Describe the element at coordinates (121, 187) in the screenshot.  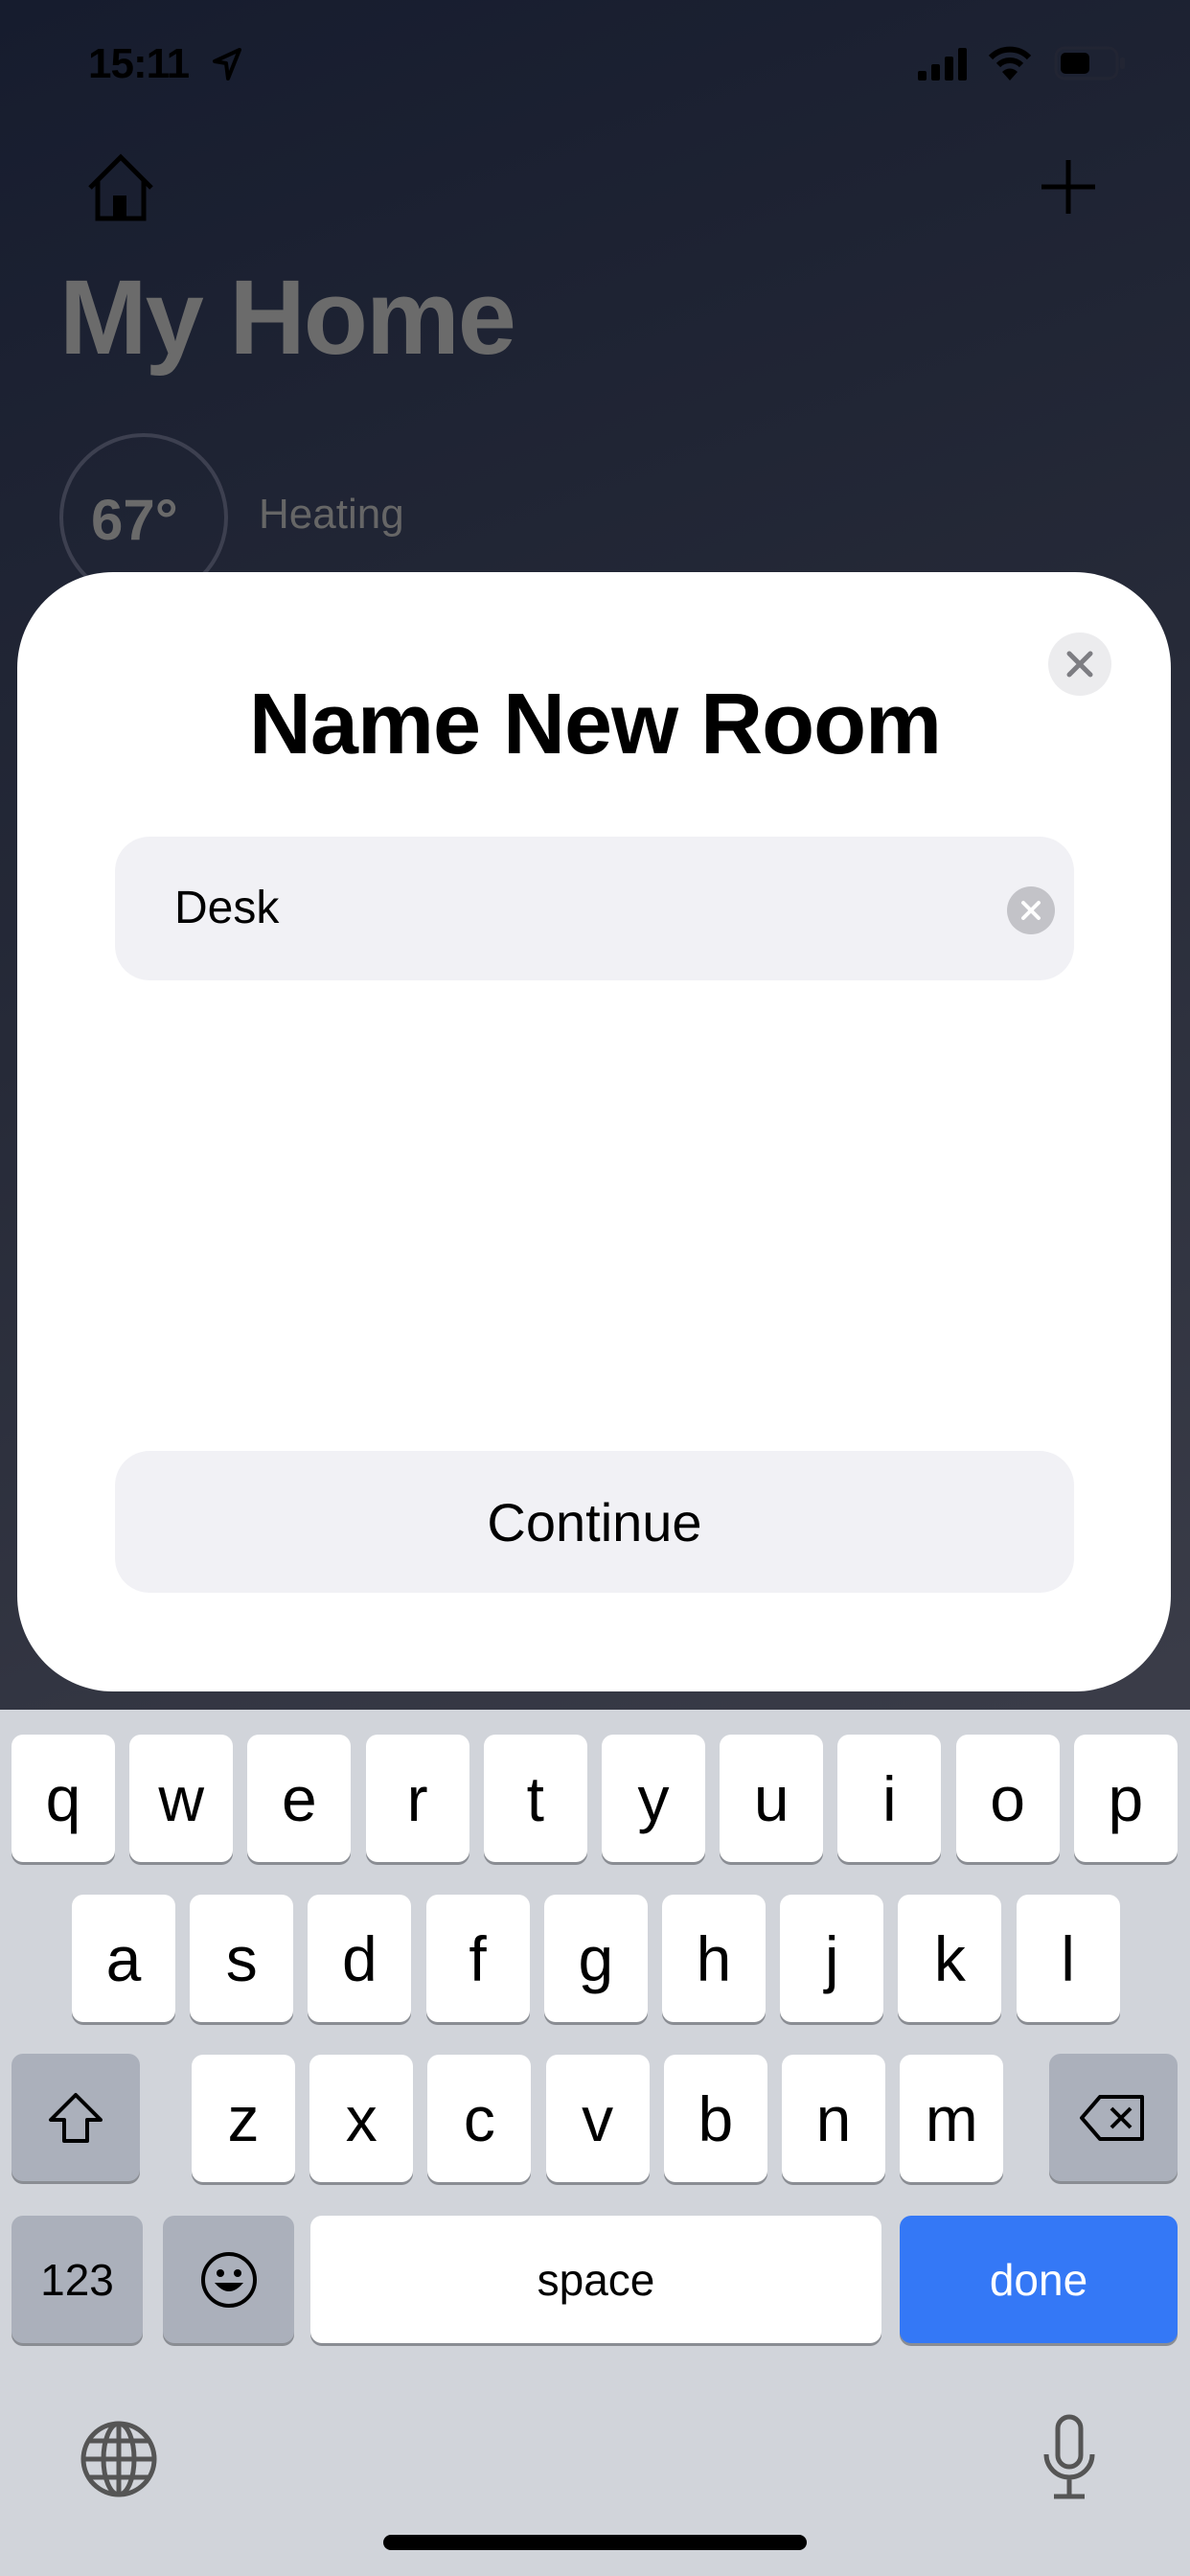
I see `home-icon` at that location.